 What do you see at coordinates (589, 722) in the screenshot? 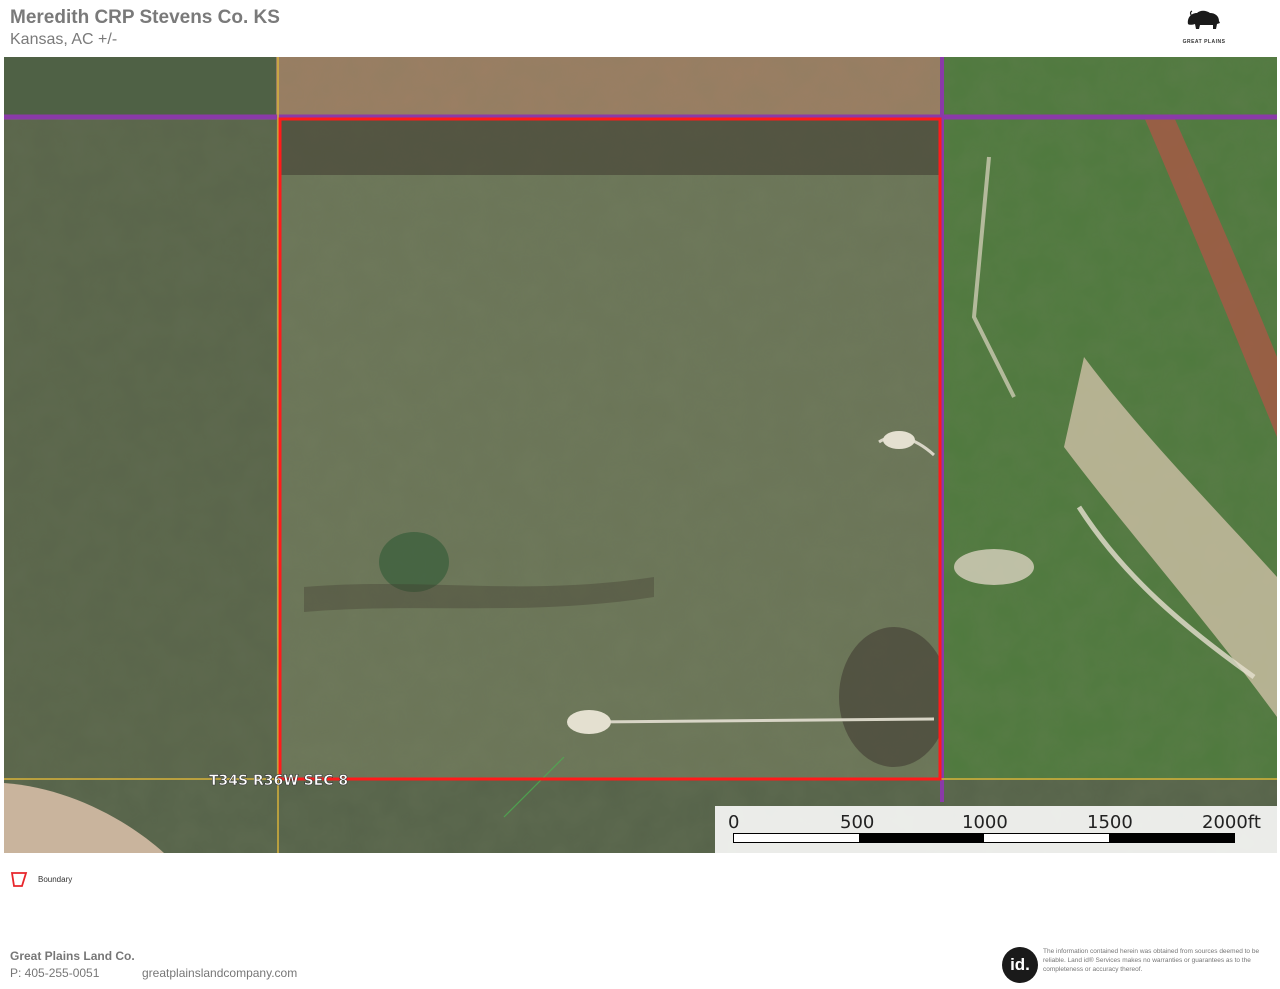
I see `well-pad-south` at bounding box center [589, 722].